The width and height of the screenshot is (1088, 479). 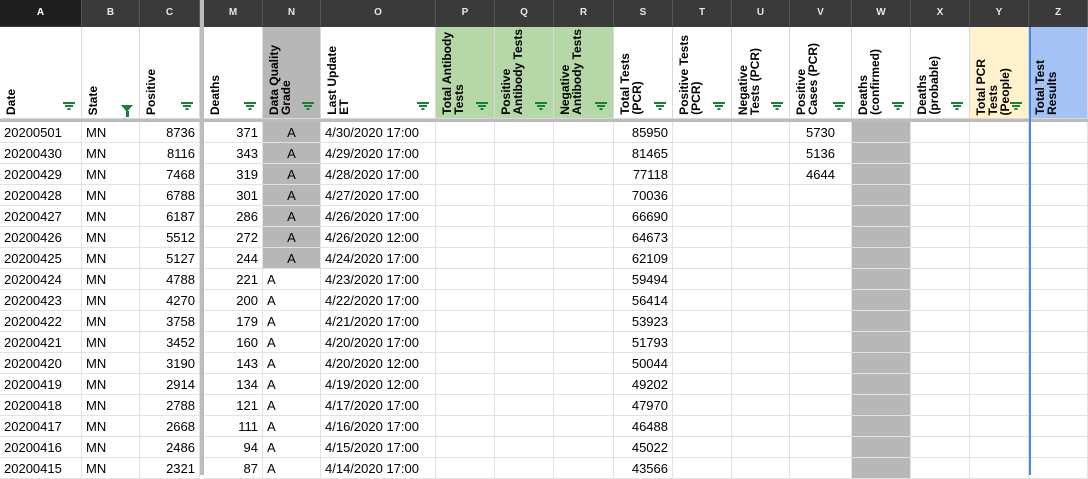 I want to click on cell-date: 20200426, so click(x=41, y=237).